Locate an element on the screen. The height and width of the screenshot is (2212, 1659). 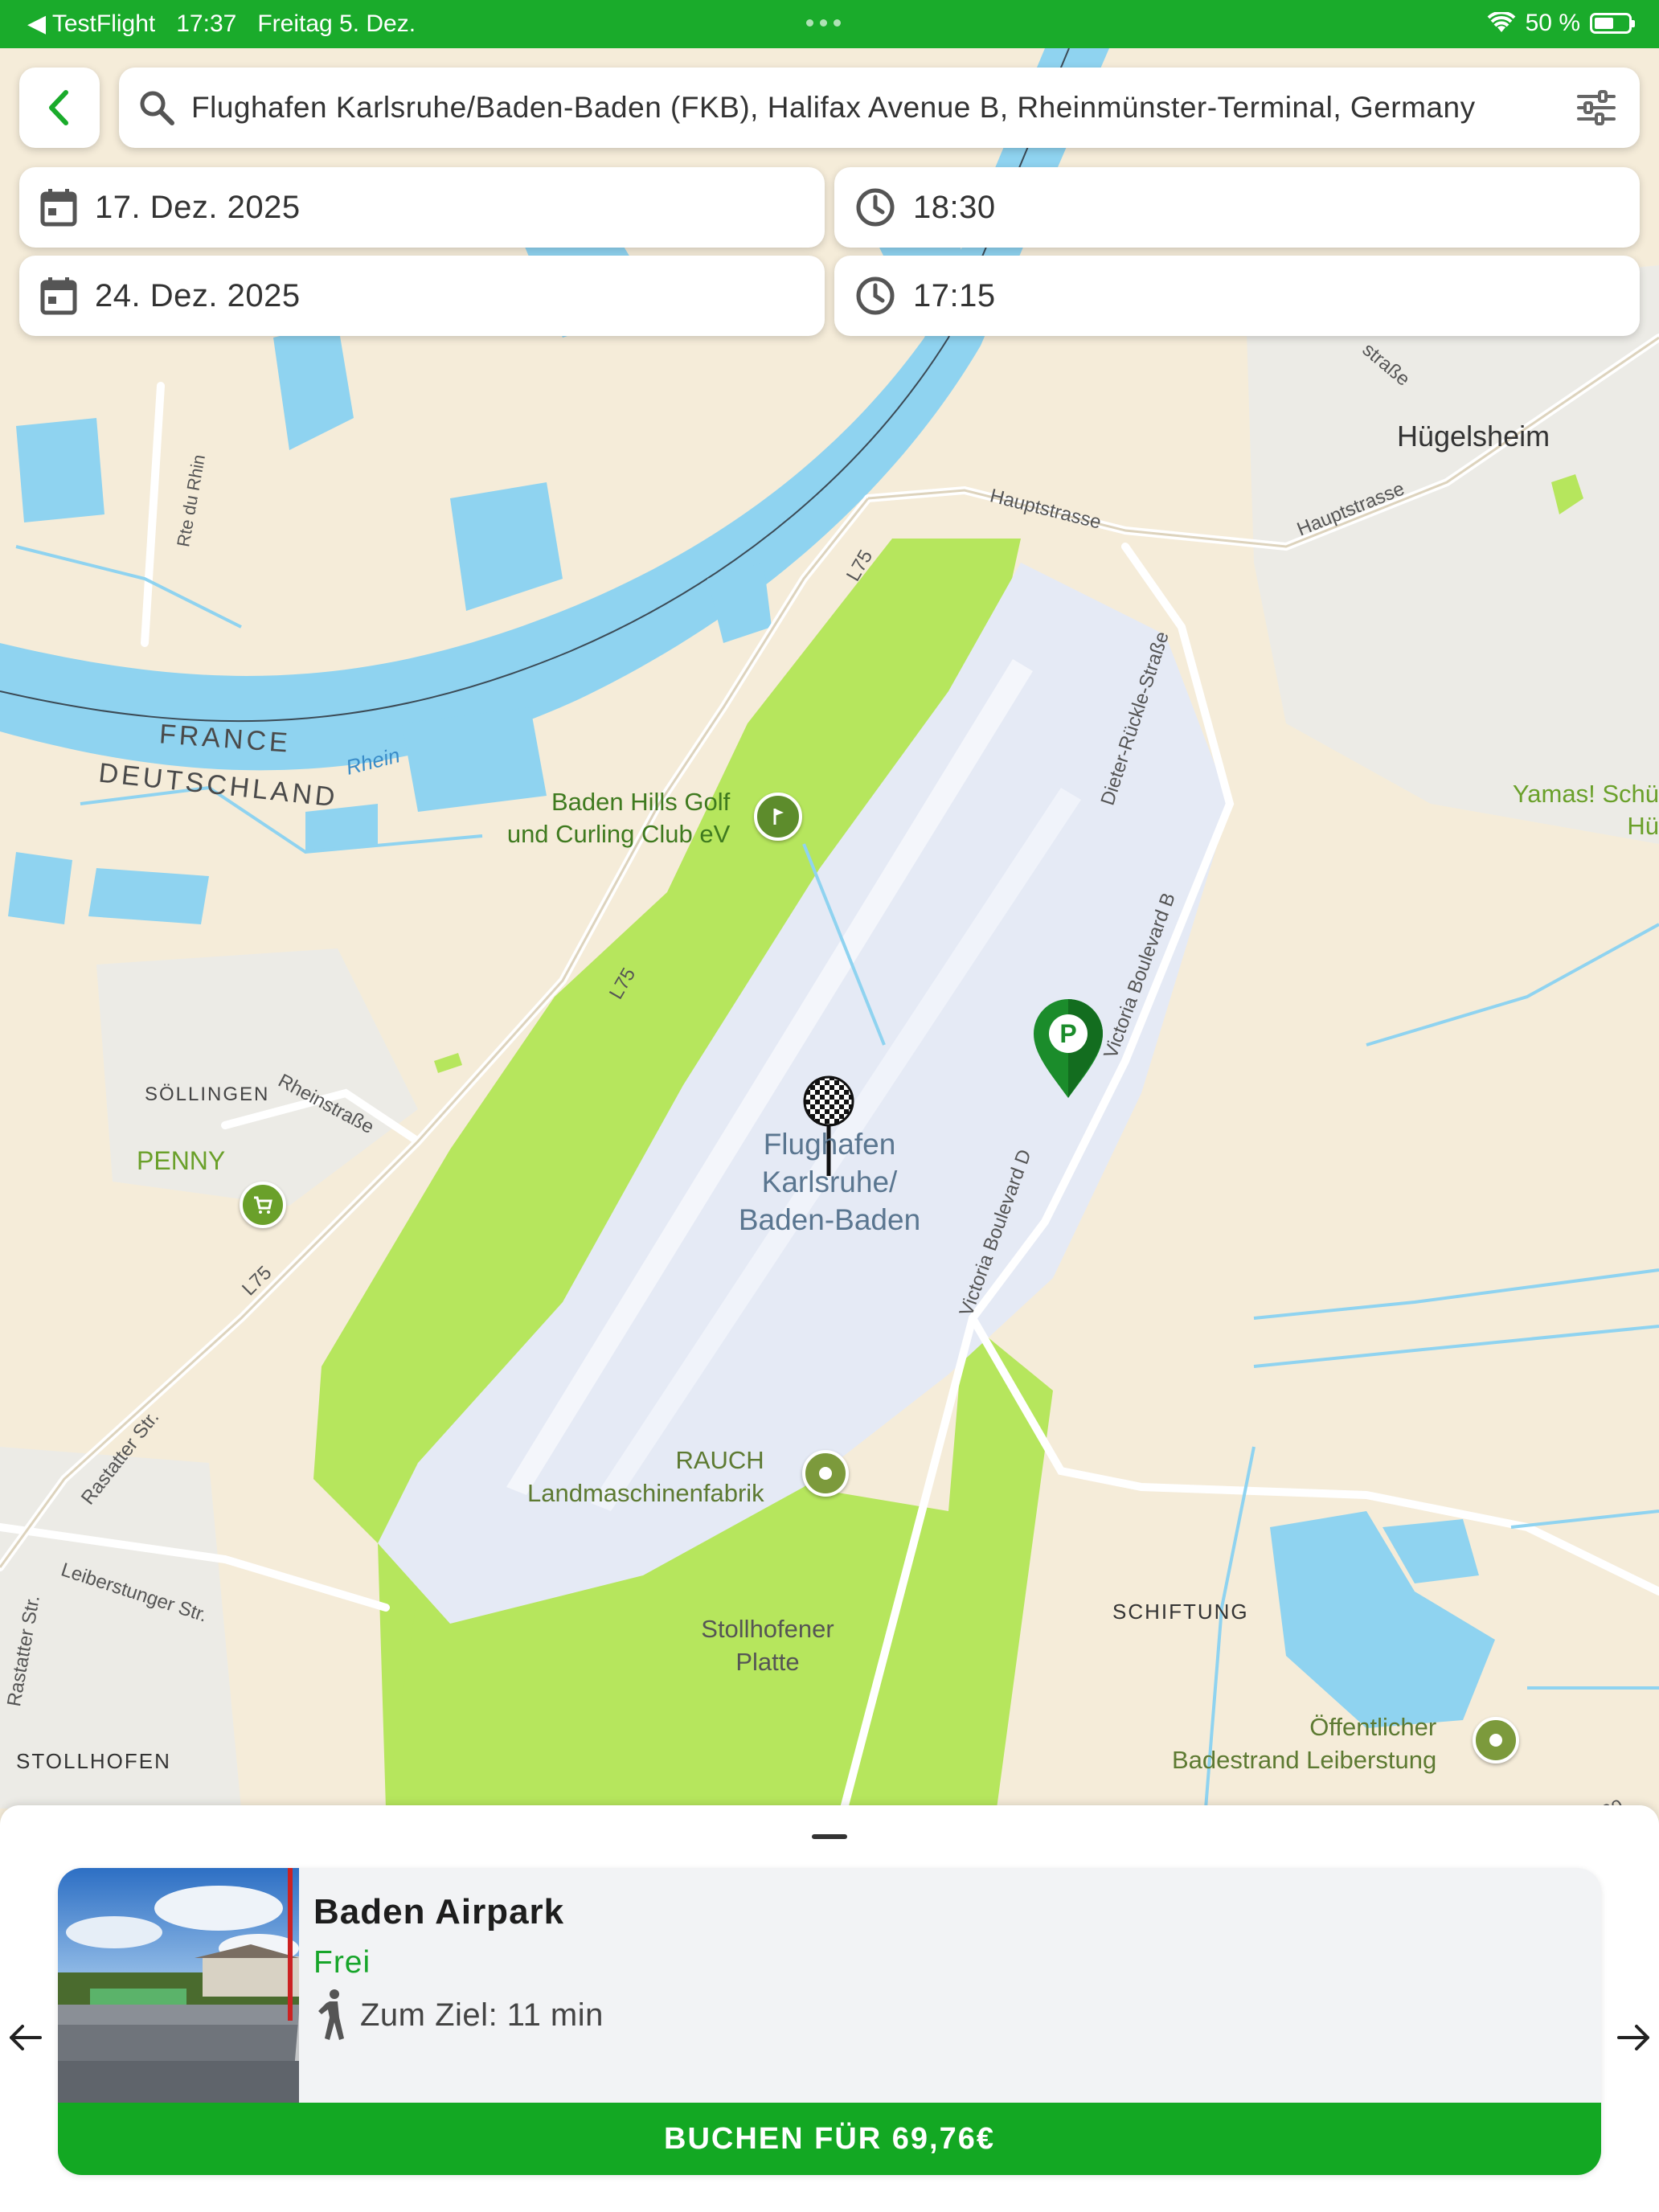
start-time-field: 18:30 is located at coordinates (1237, 207).